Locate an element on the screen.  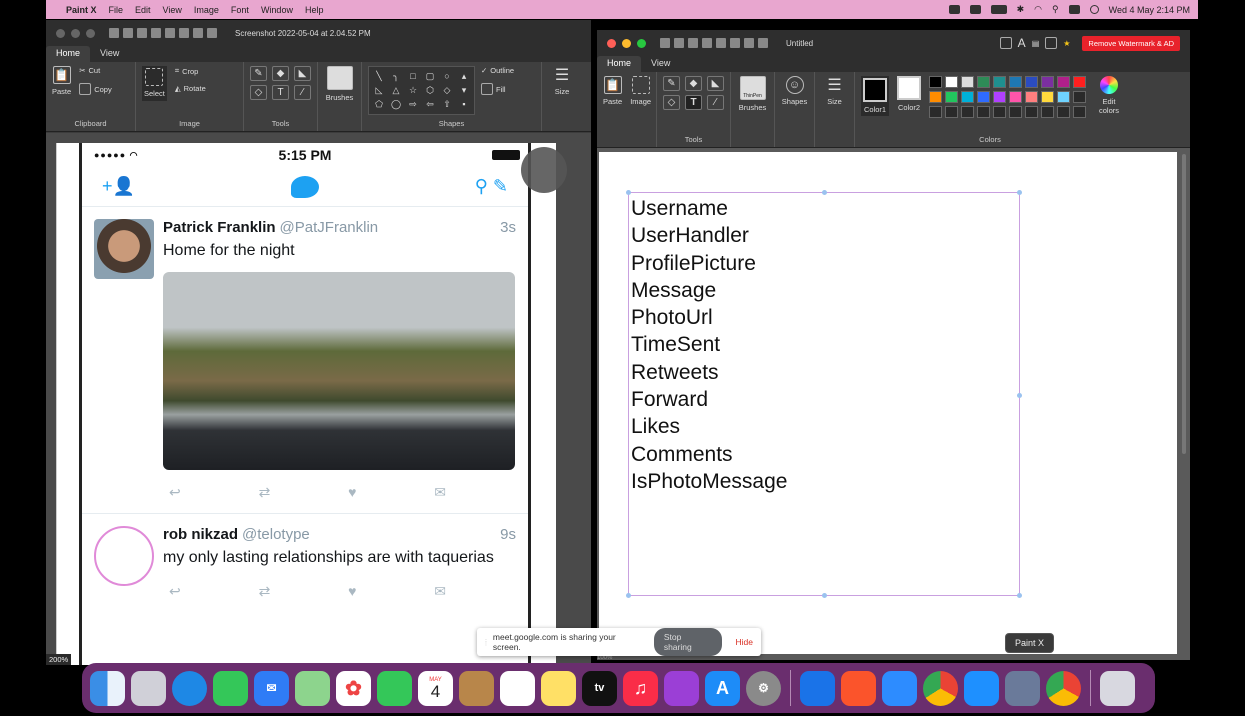
crop-button: ⌗ Crop is located at coordinates (190, 71).